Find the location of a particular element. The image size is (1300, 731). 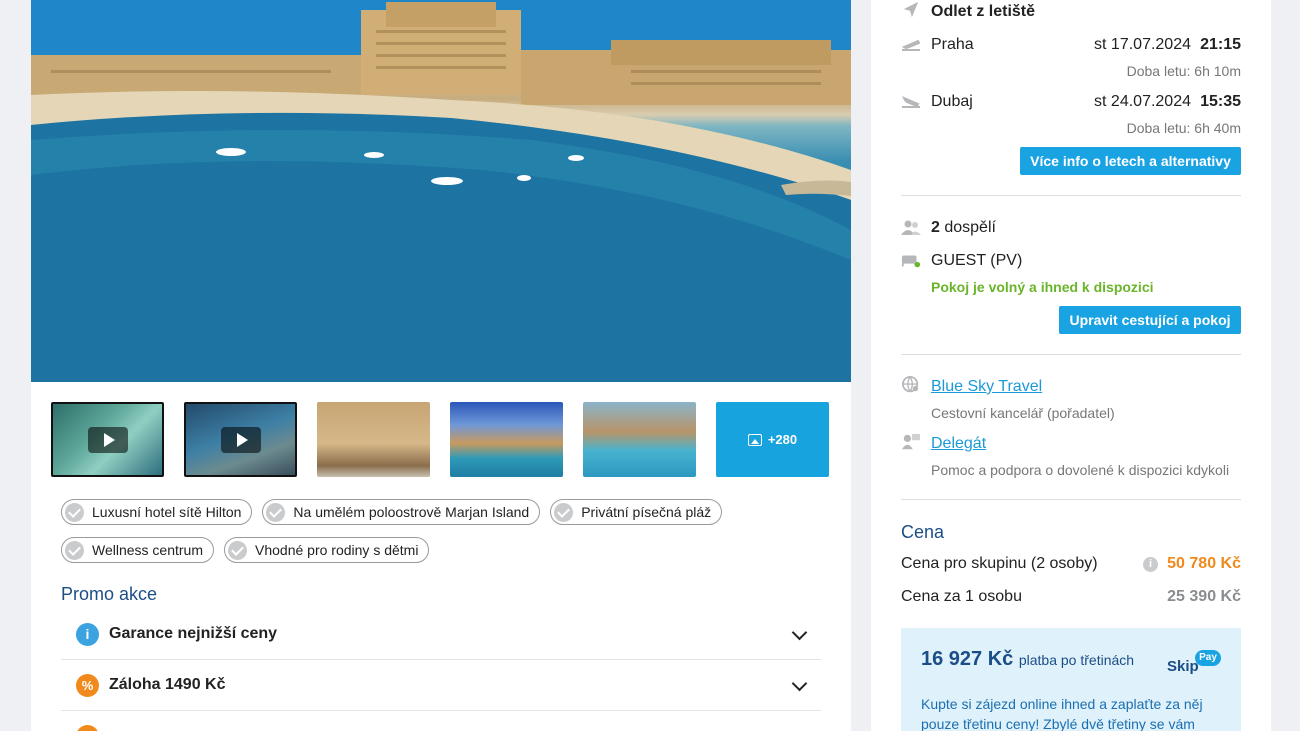

travelers-count-label: dospělí is located at coordinates (970, 227).